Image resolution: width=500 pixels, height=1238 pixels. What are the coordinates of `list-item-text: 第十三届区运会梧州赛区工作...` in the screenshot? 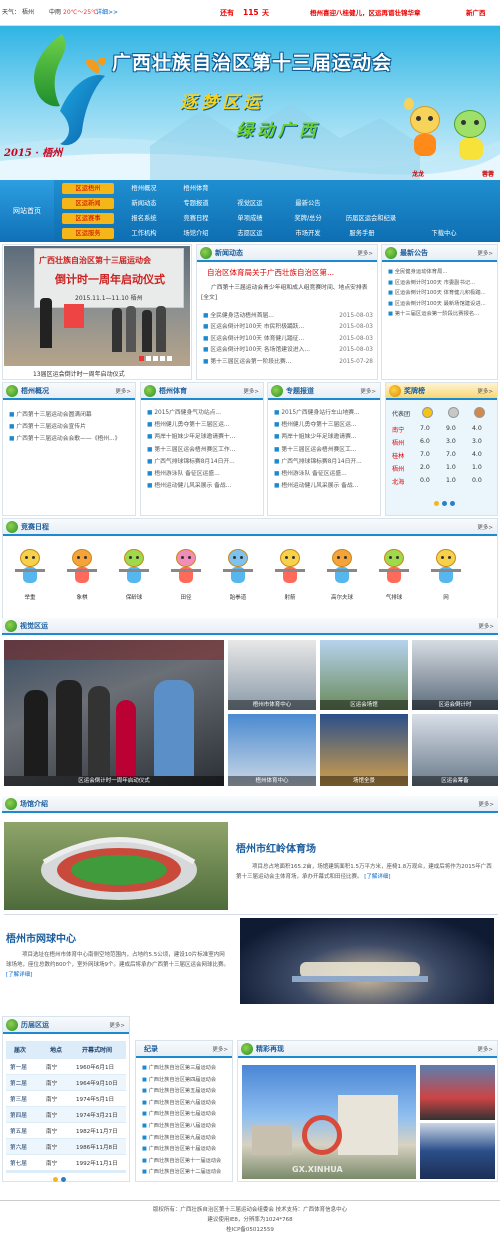 It's located at (194, 450).